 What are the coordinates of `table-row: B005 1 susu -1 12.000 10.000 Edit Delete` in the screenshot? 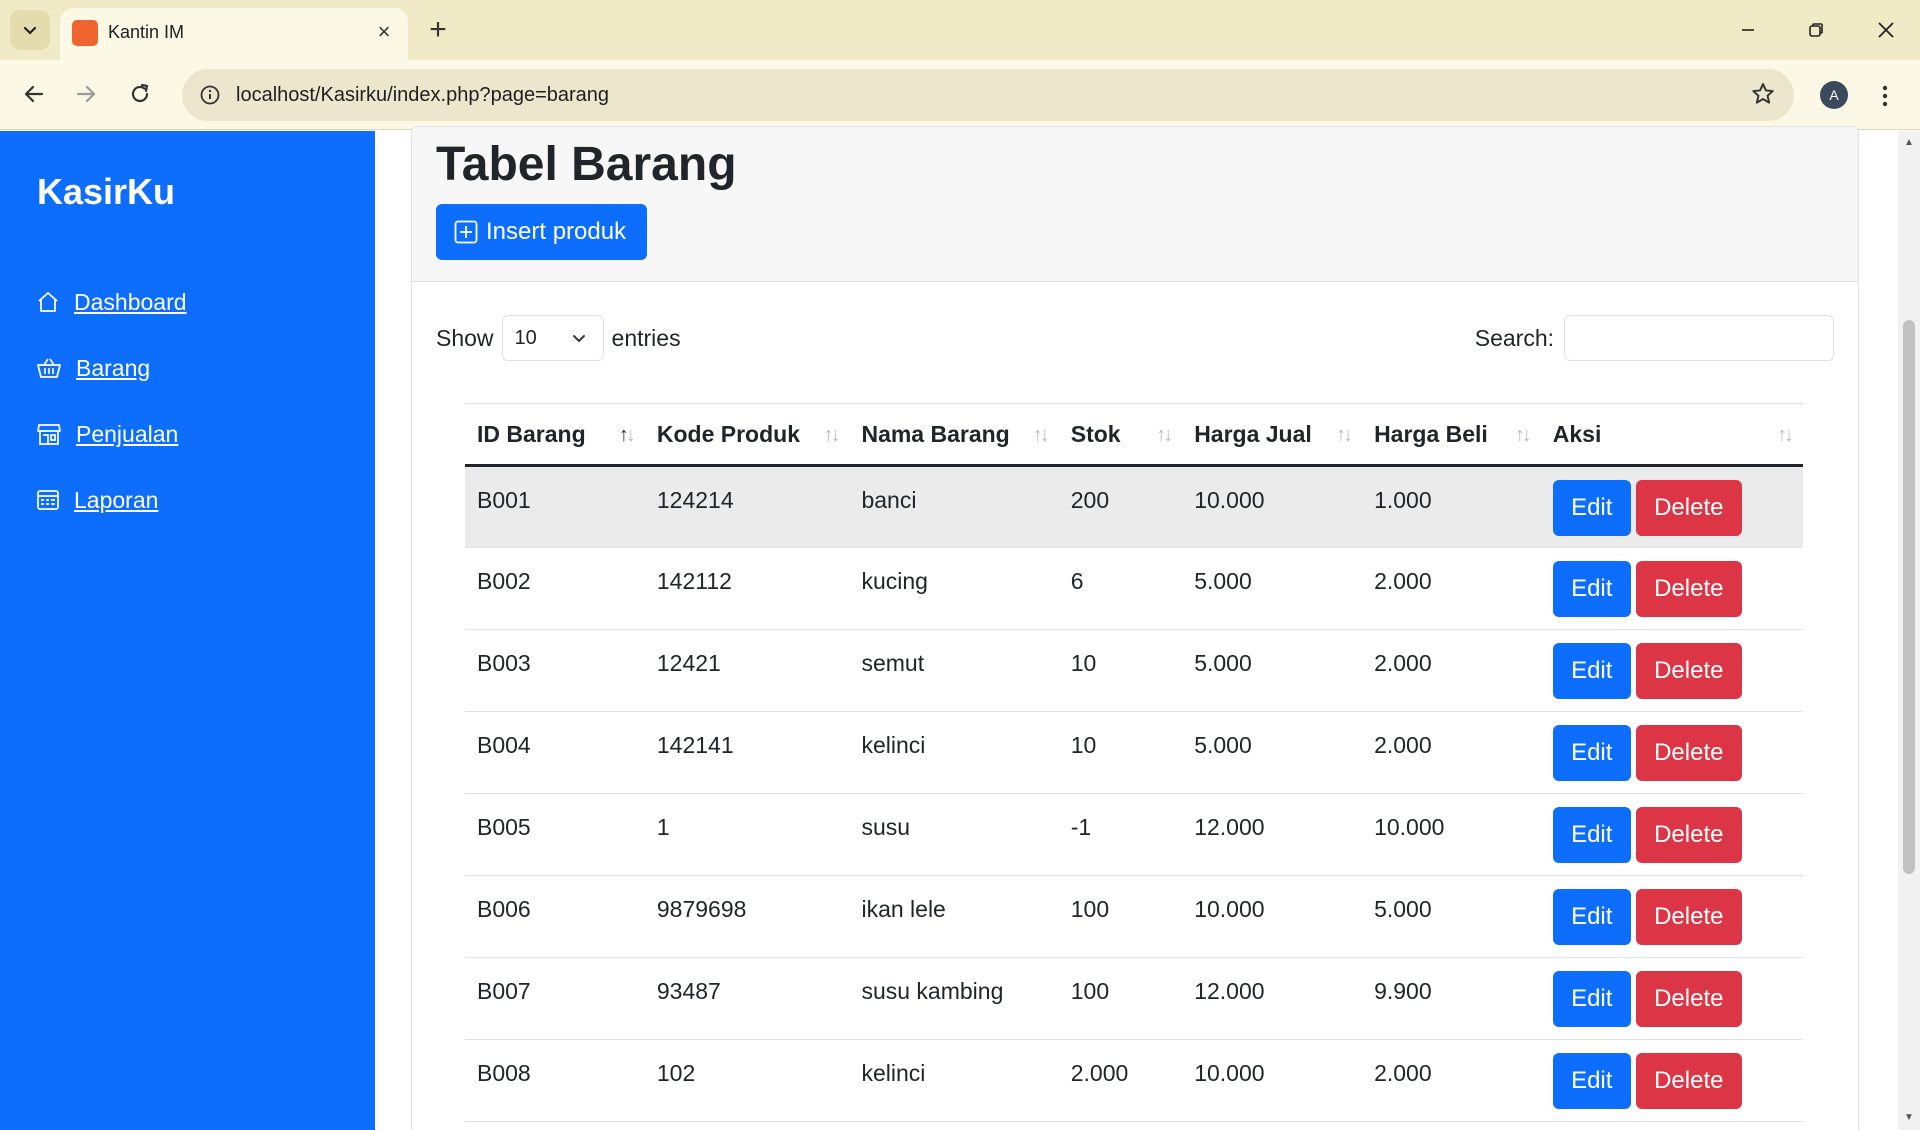 It's located at (1134, 834).